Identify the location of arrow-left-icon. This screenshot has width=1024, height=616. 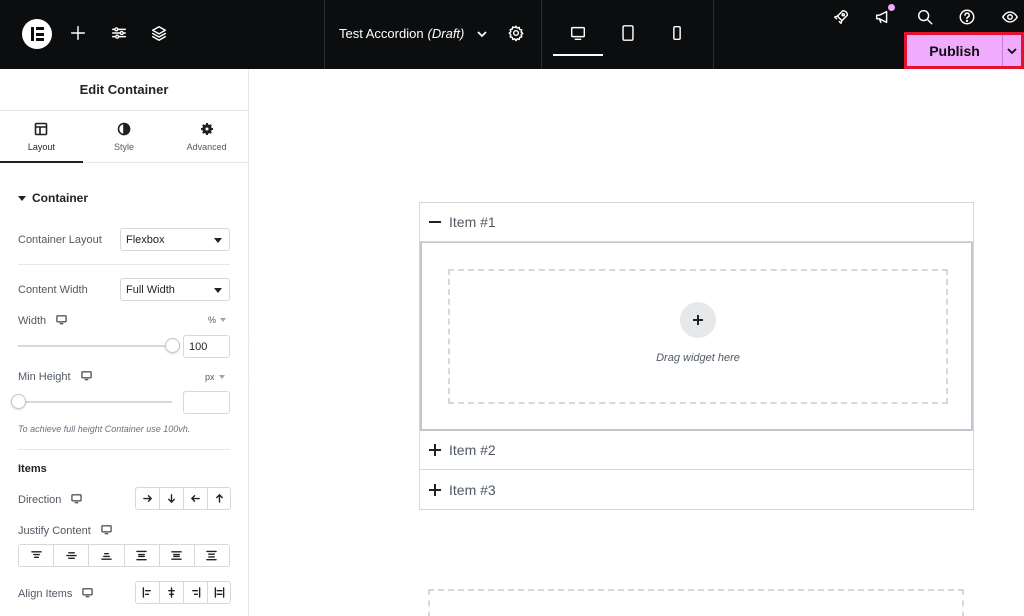
(195, 498).